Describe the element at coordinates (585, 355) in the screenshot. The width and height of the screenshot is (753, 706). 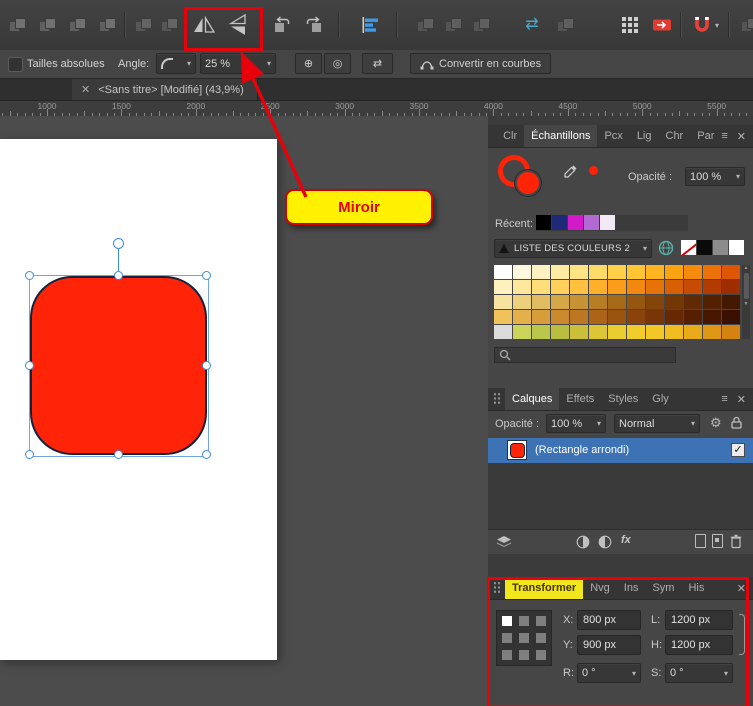
I see `swatch-search-input` at that location.